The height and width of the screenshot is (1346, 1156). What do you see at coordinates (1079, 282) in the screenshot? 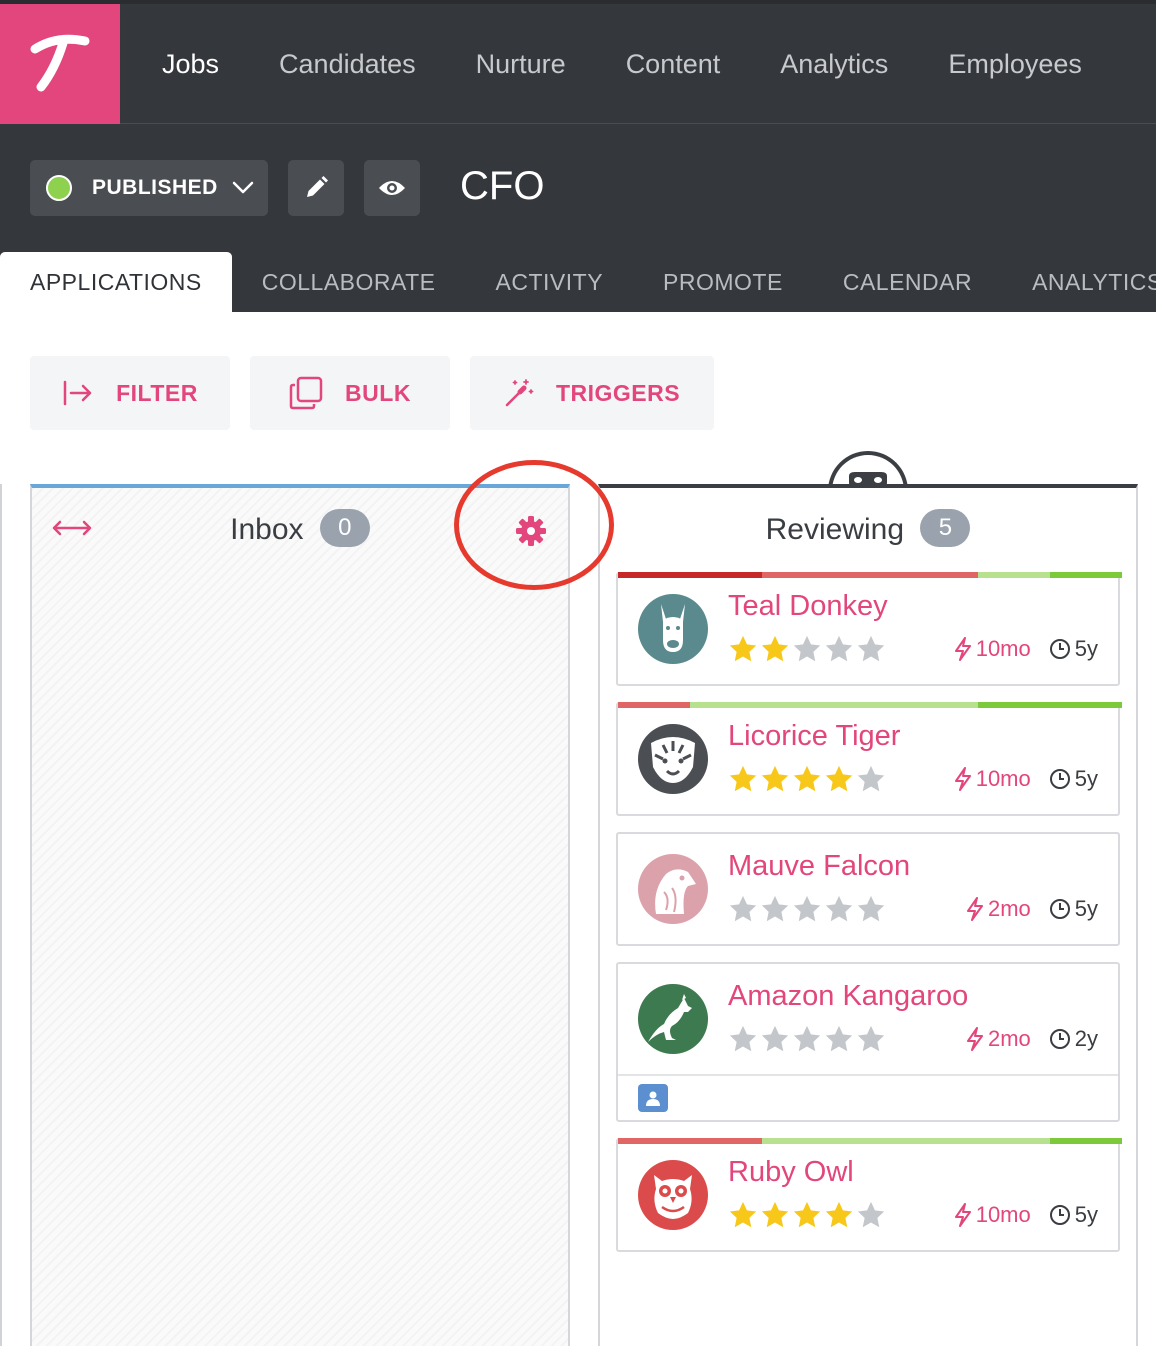
I see `tab-analytics: ANALYTICS` at bounding box center [1079, 282].